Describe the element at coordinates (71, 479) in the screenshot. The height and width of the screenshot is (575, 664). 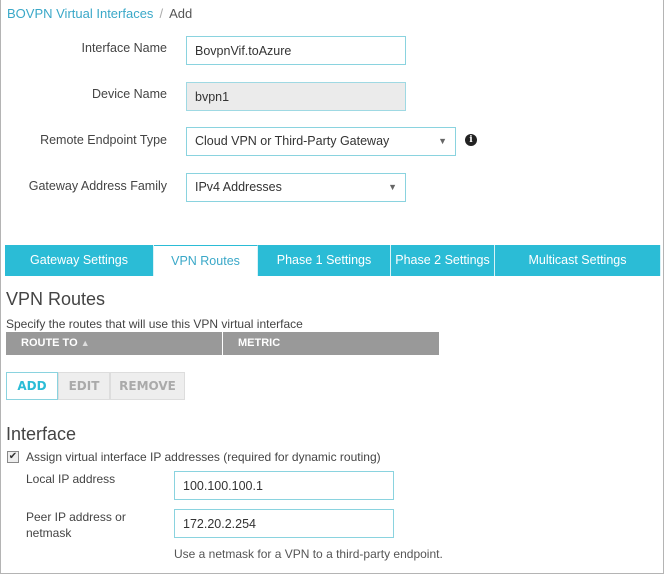
I see `local-ip-label: Local IP address` at that location.